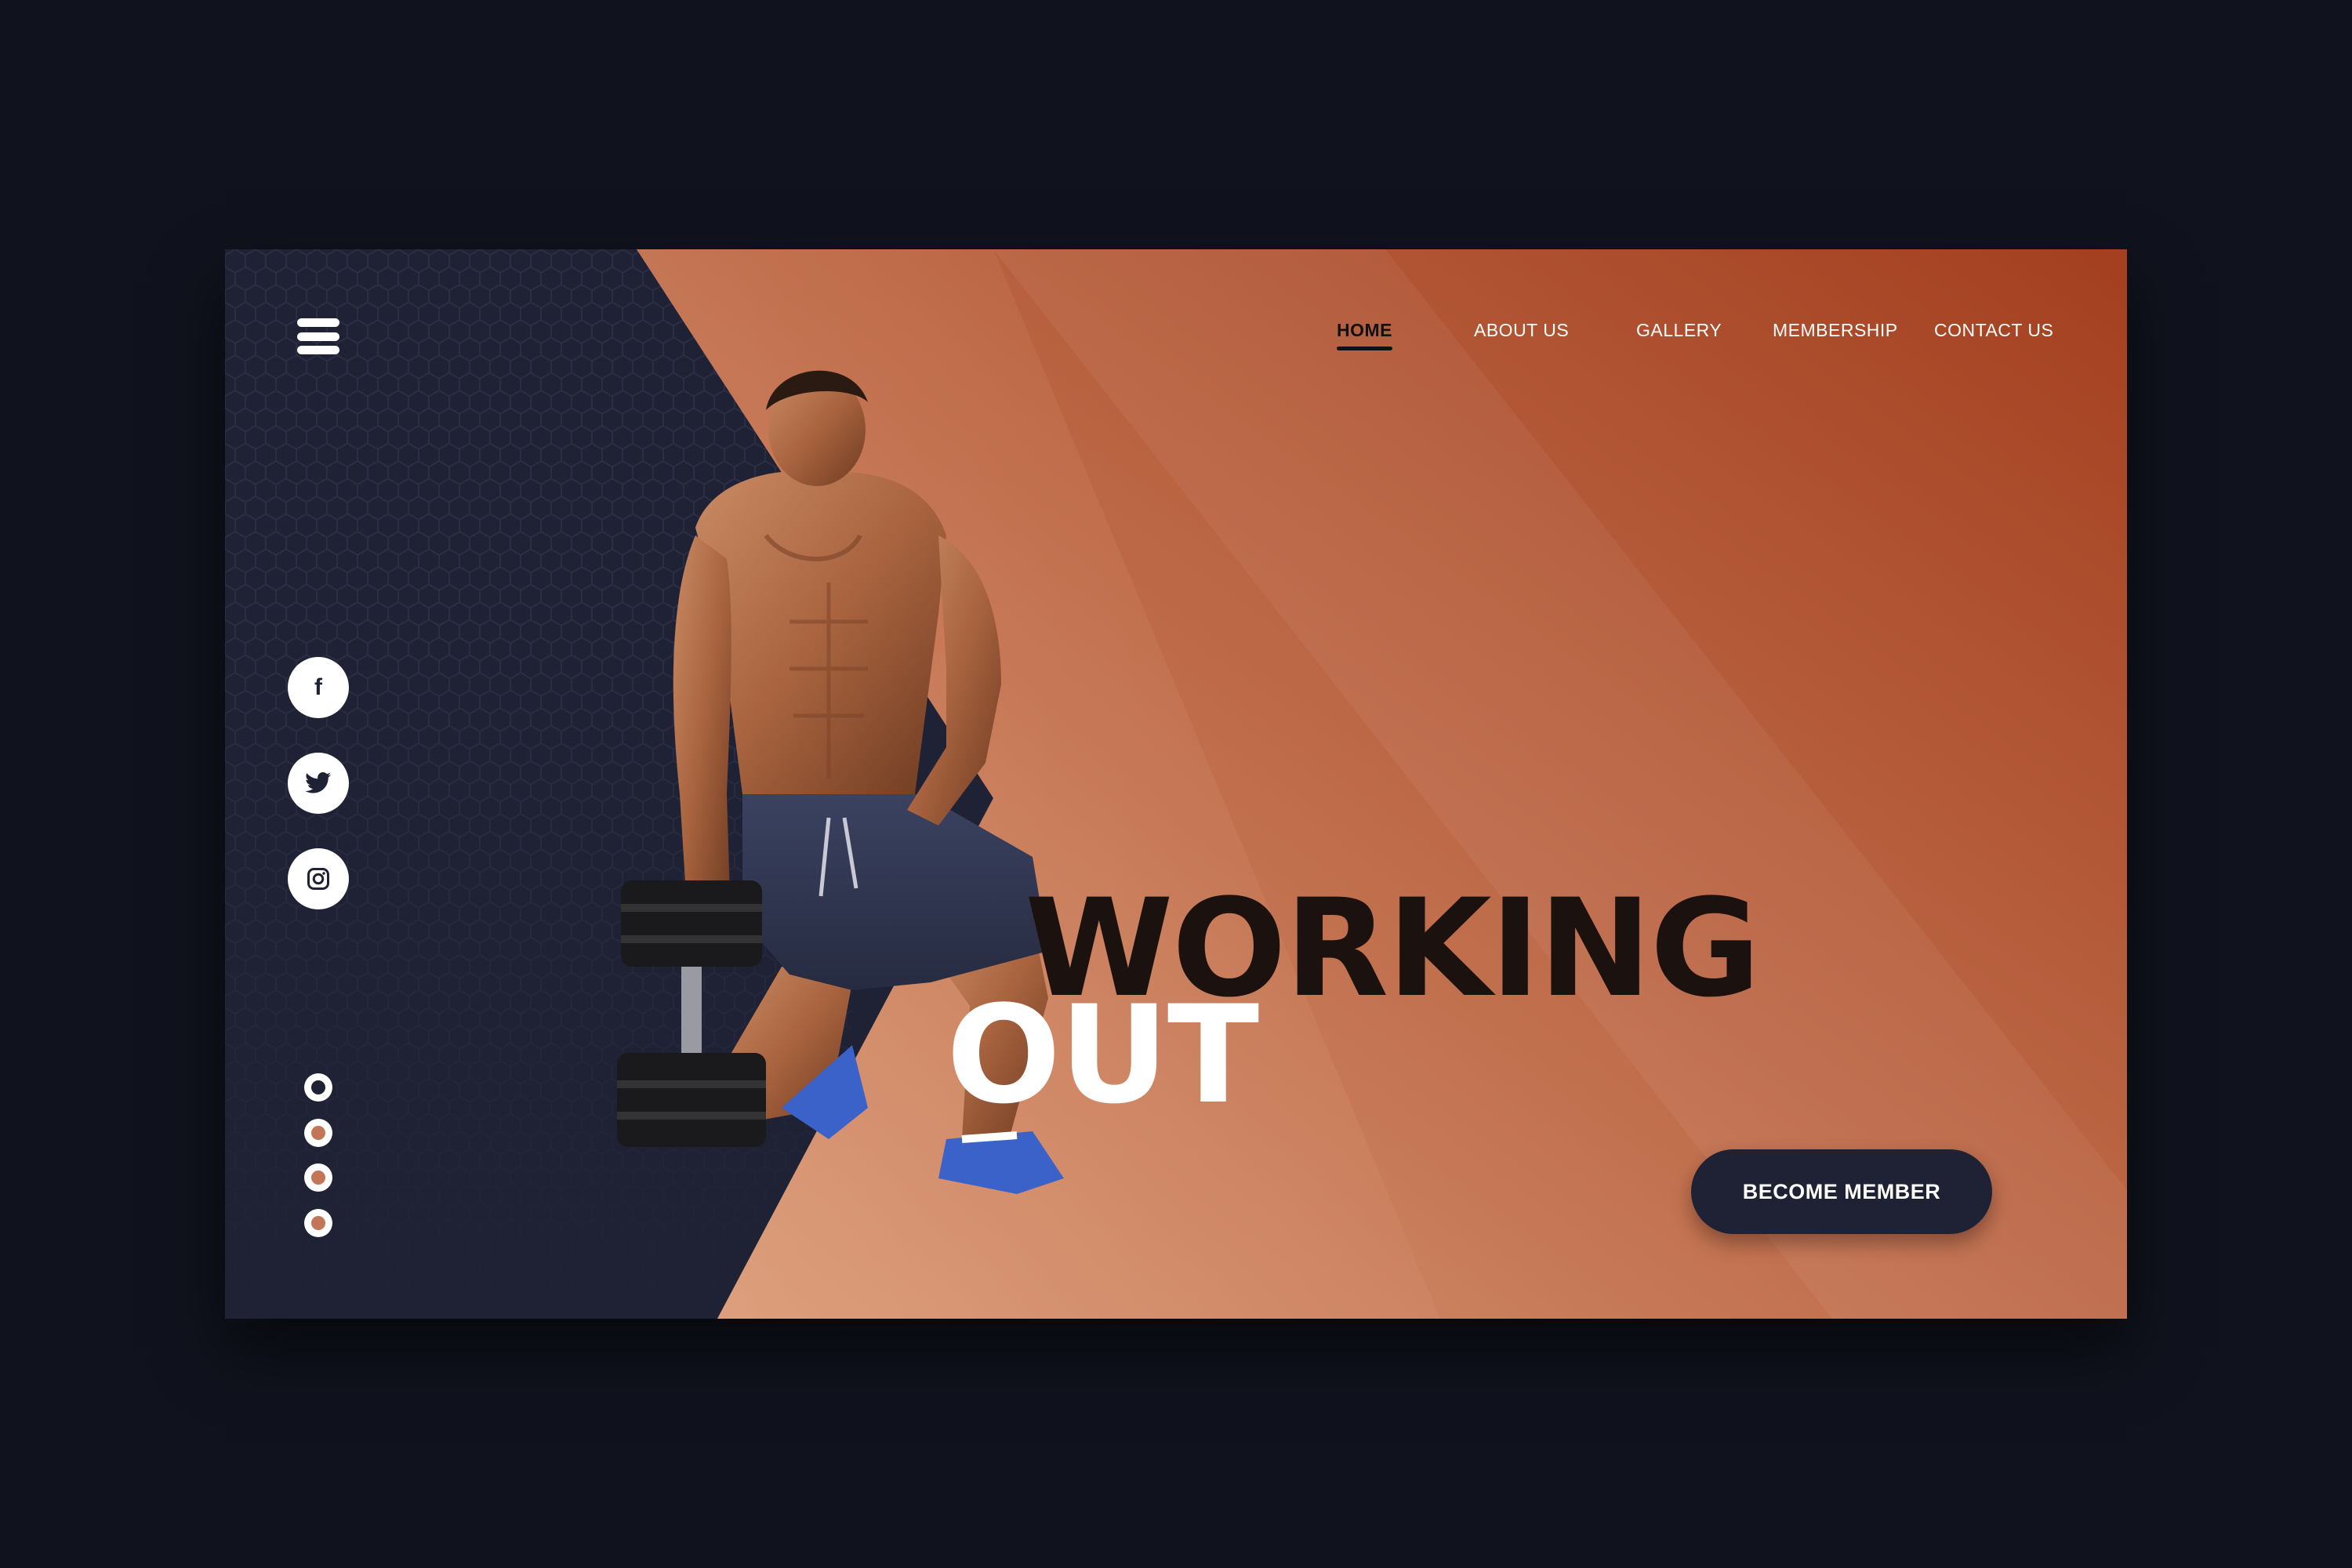 The image size is (2352, 1568). I want to click on twitter-icon, so click(318, 782).